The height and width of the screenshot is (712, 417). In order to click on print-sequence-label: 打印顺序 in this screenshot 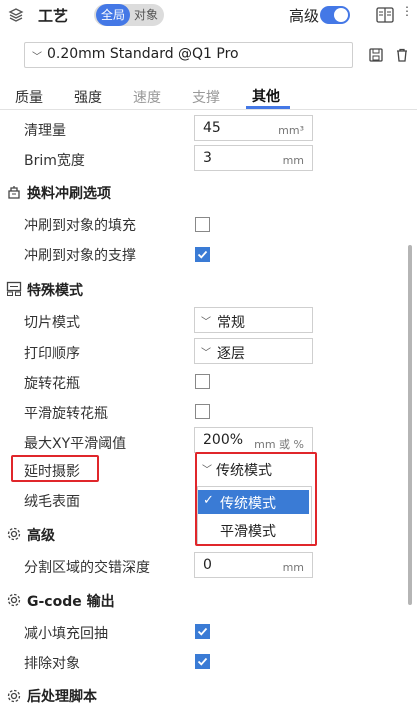, I will do `click(52, 354)`.